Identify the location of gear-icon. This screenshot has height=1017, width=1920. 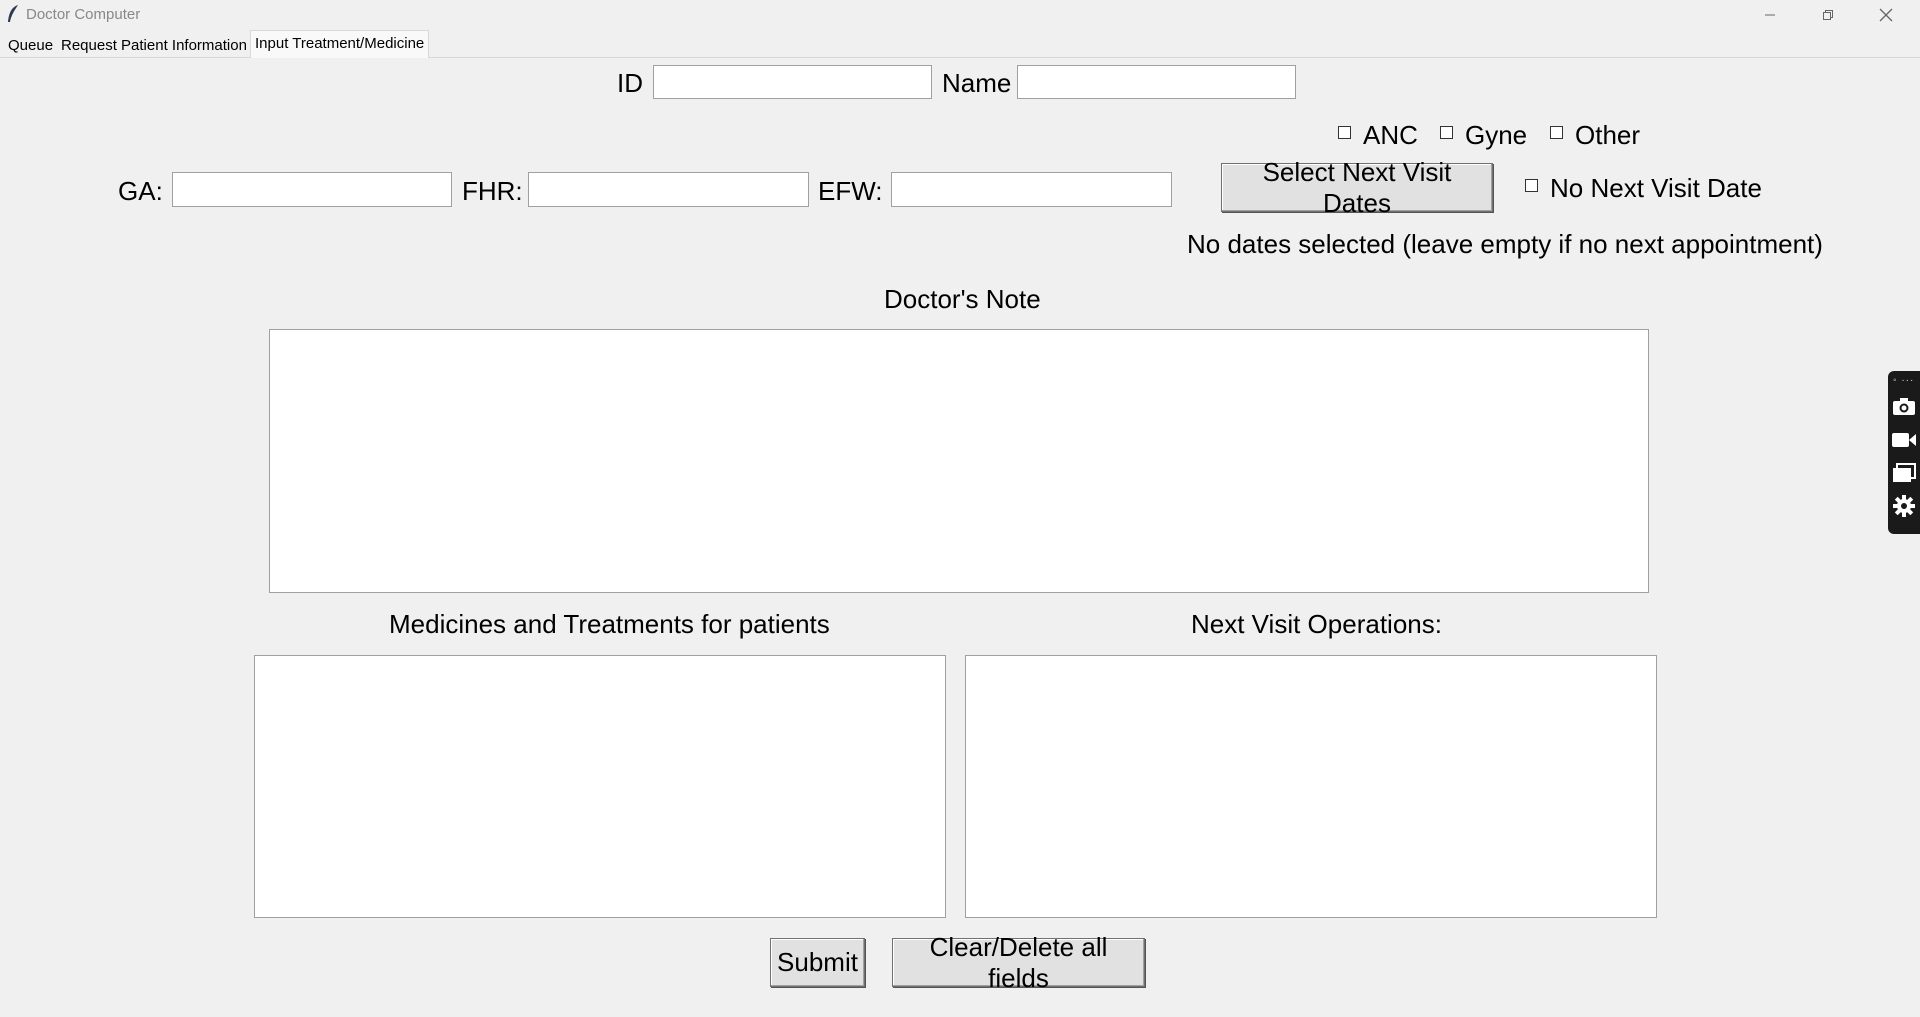
(1904, 506).